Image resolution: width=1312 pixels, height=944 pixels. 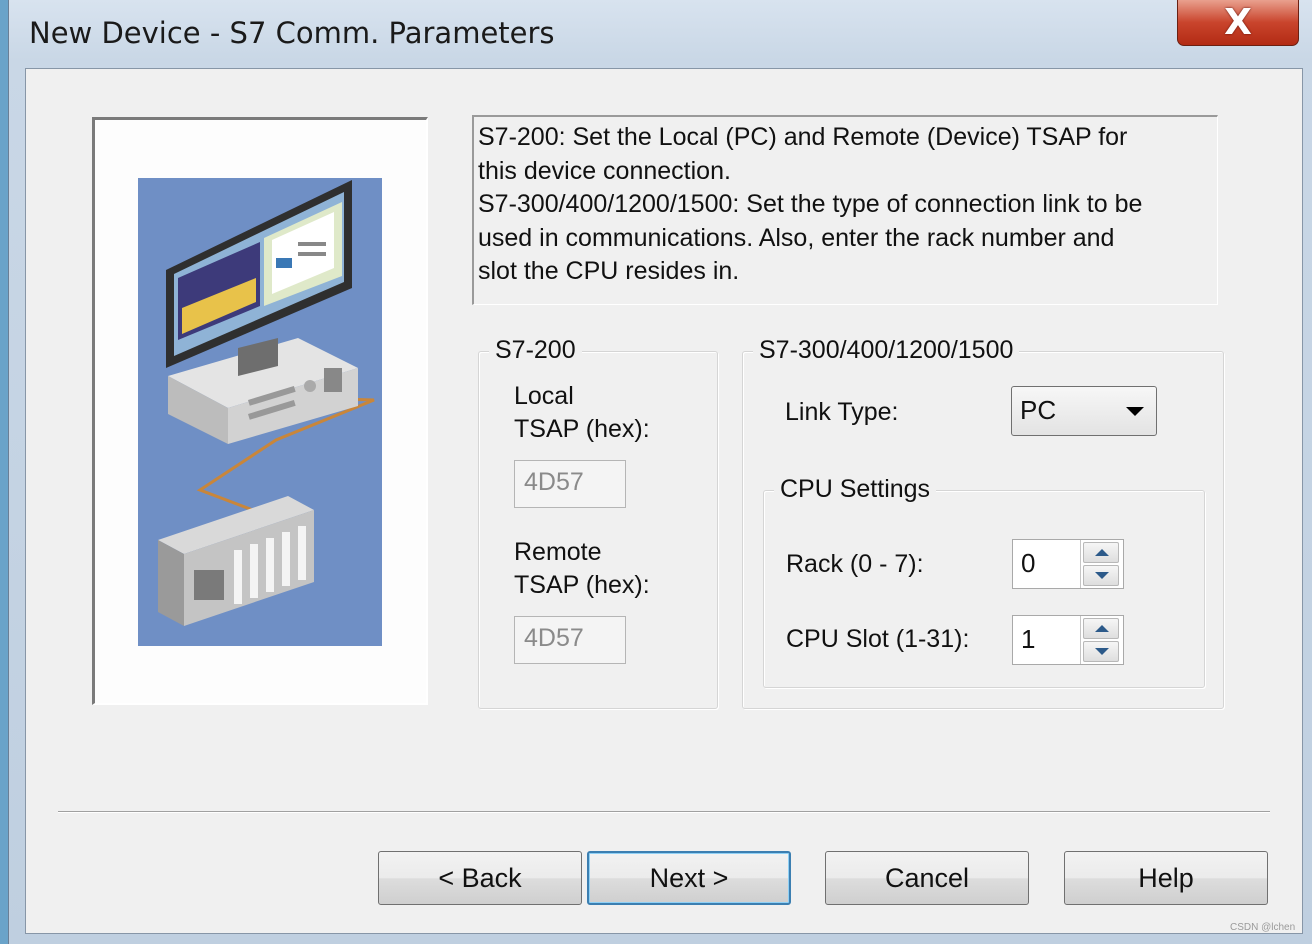 What do you see at coordinates (842, 412) in the screenshot?
I see `link-type-label: Link Type:` at bounding box center [842, 412].